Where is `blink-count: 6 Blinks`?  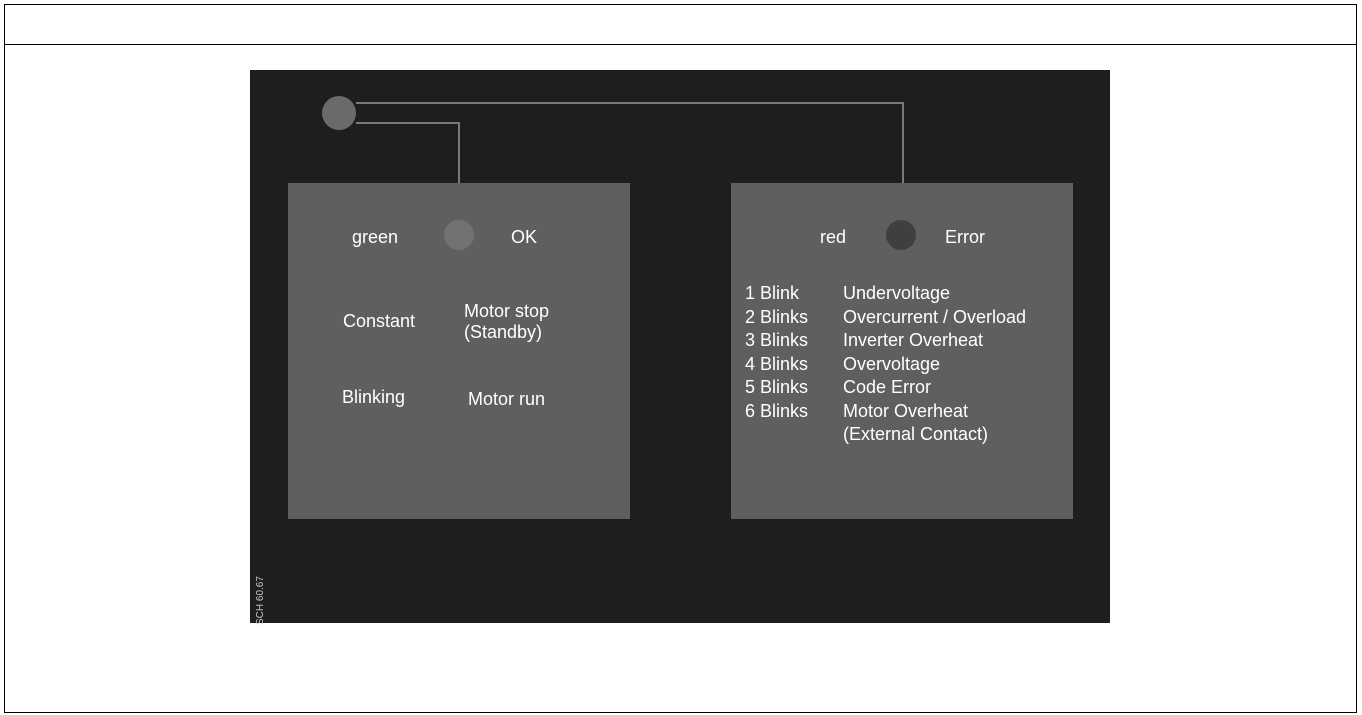 blink-count: 6 Blinks is located at coordinates (777, 410).